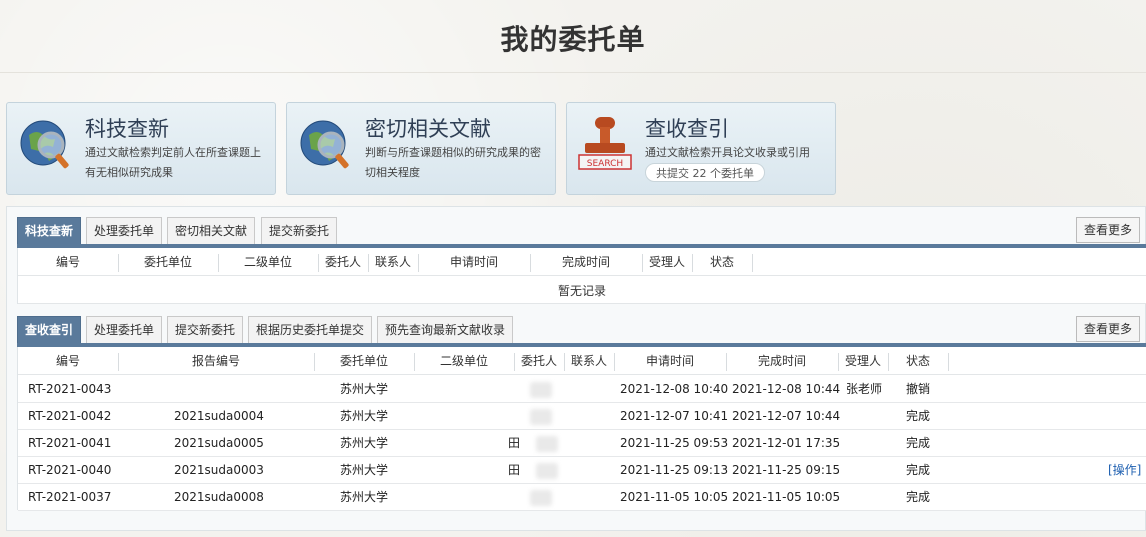 This screenshot has height=537, width=1146. What do you see at coordinates (674, 389) in the screenshot?
I see `applied-time: 2021-12-08 10:40` at bounding box center [674, 389].